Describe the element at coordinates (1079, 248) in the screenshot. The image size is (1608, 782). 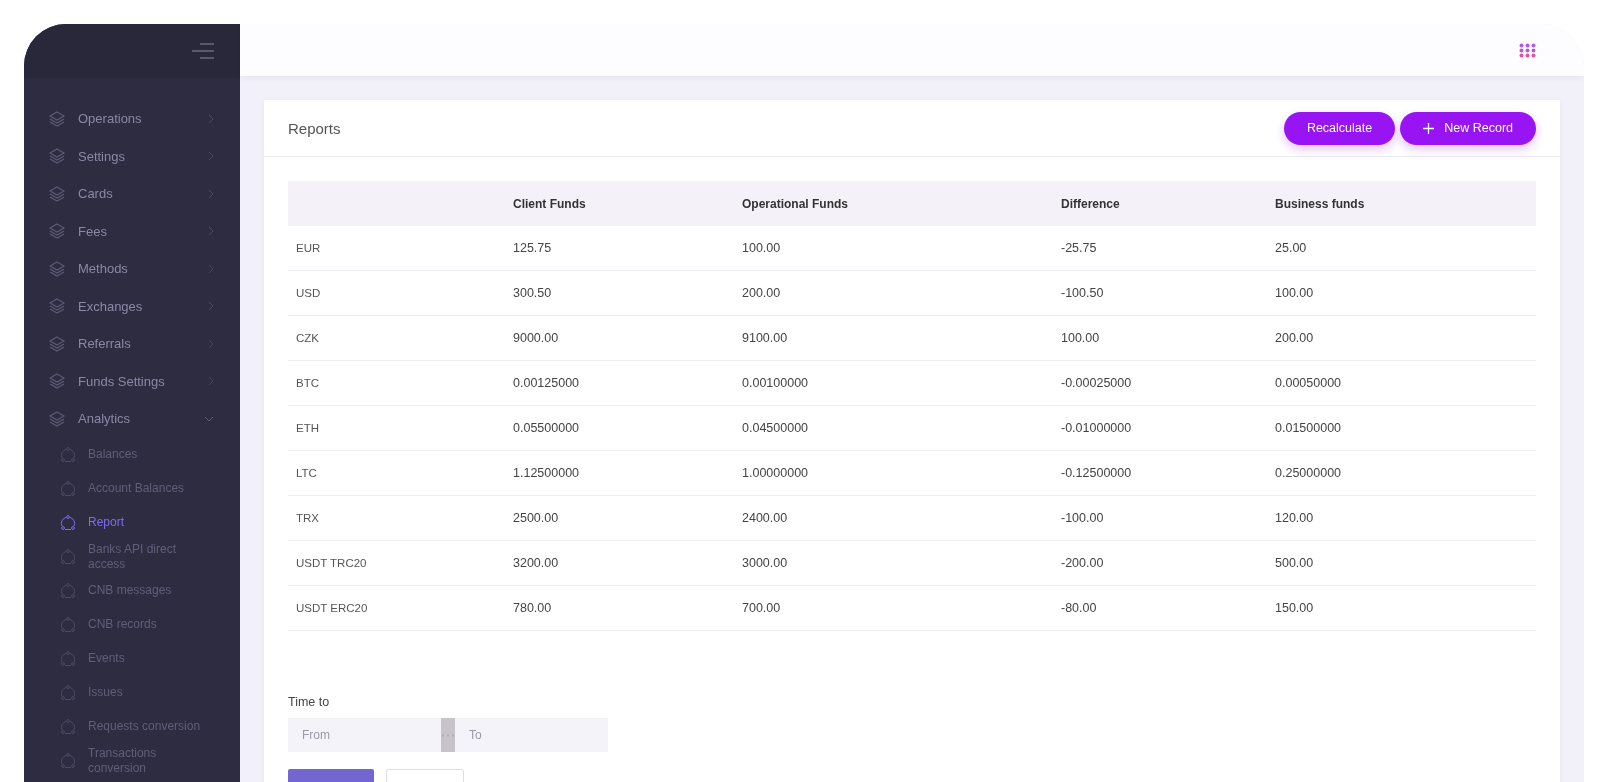
I see `table-cell-text: -25.75` at that location.